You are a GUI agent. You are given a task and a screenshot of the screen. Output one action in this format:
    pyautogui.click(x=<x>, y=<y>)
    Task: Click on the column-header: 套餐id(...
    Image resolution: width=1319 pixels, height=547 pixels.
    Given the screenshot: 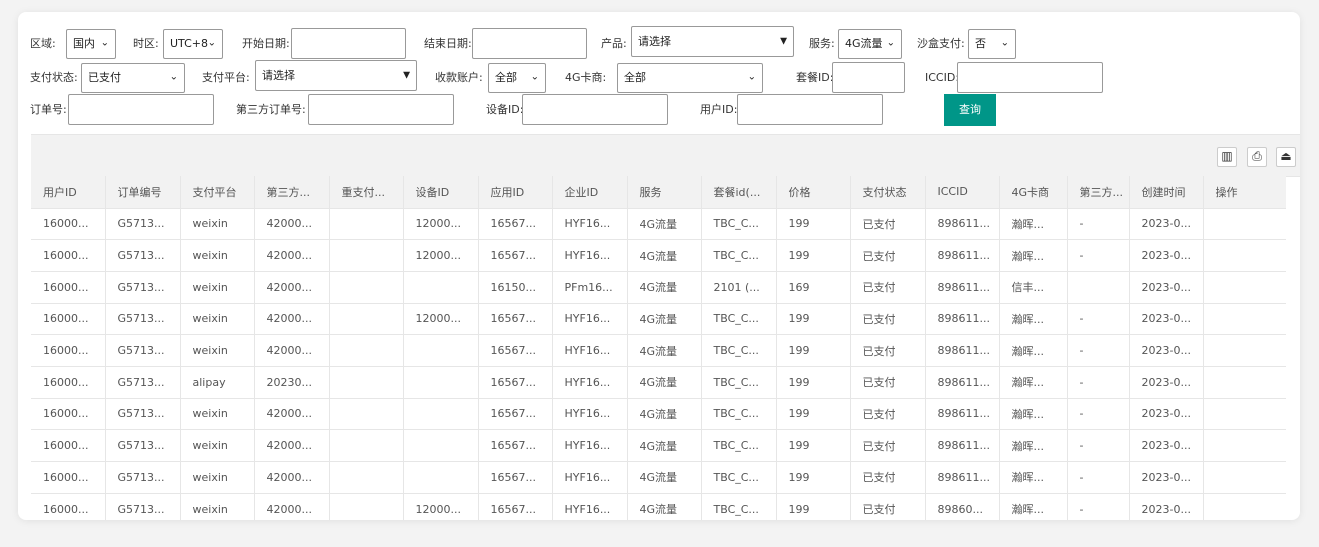 What is the action you would take?
    pyautogui.click(x=739, y=192)
    